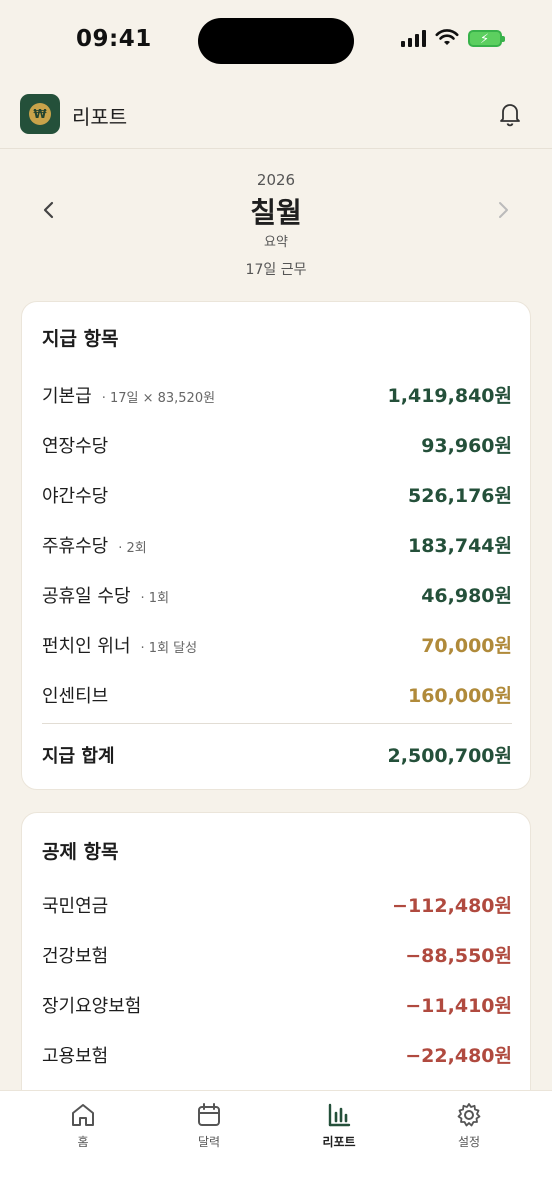  What do you see at coordinates (458, 956) in the screenshot?
I see `row-amount: −88,550원` at bounding box center [458, 956].